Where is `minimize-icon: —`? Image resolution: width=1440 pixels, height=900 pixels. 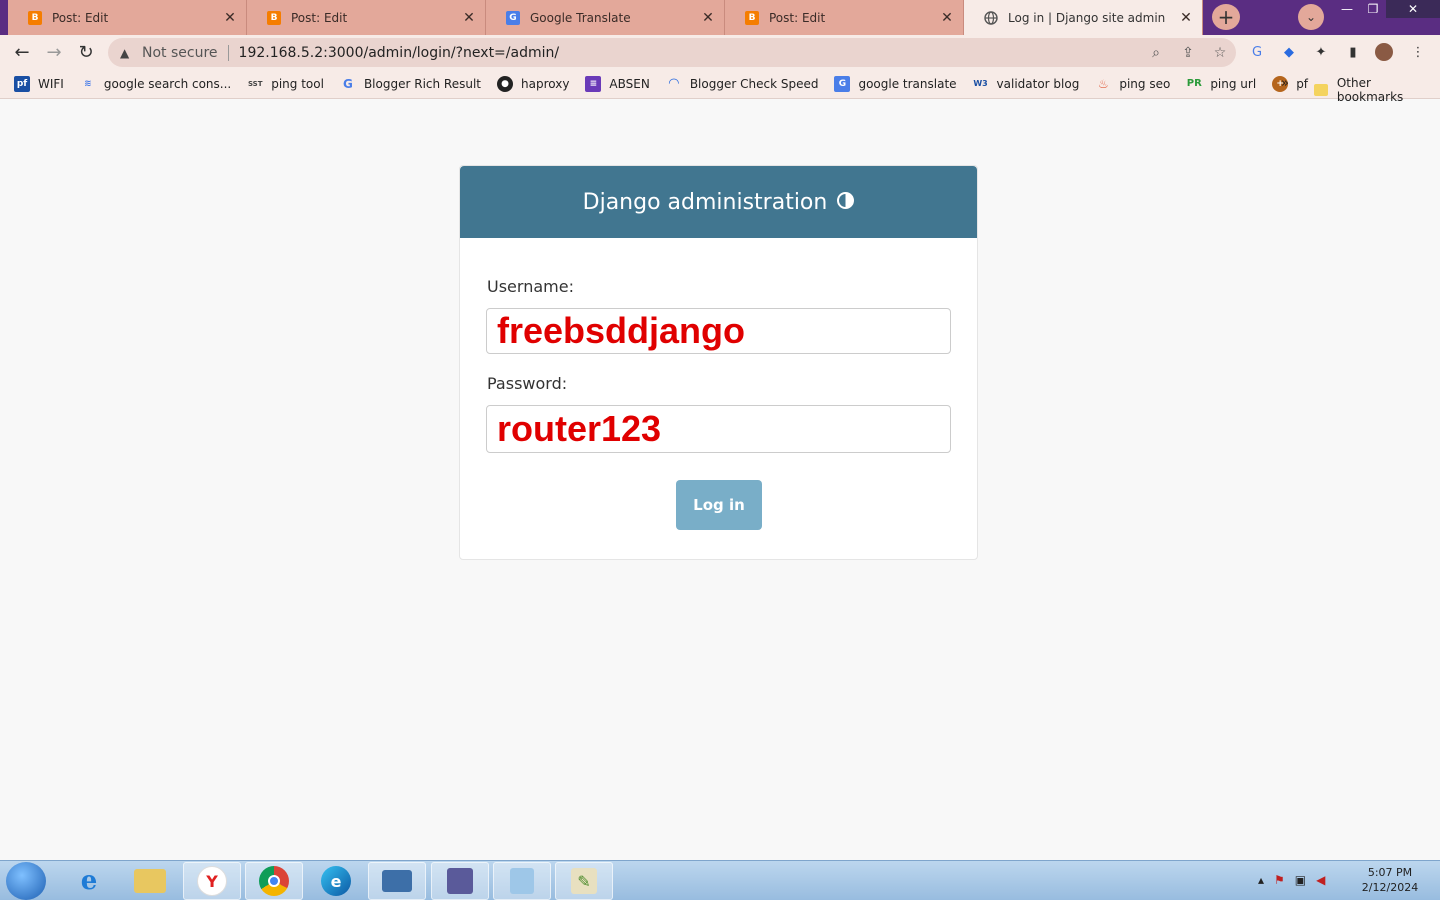
minimize-icon: — is located at coordinates (1347, 9).